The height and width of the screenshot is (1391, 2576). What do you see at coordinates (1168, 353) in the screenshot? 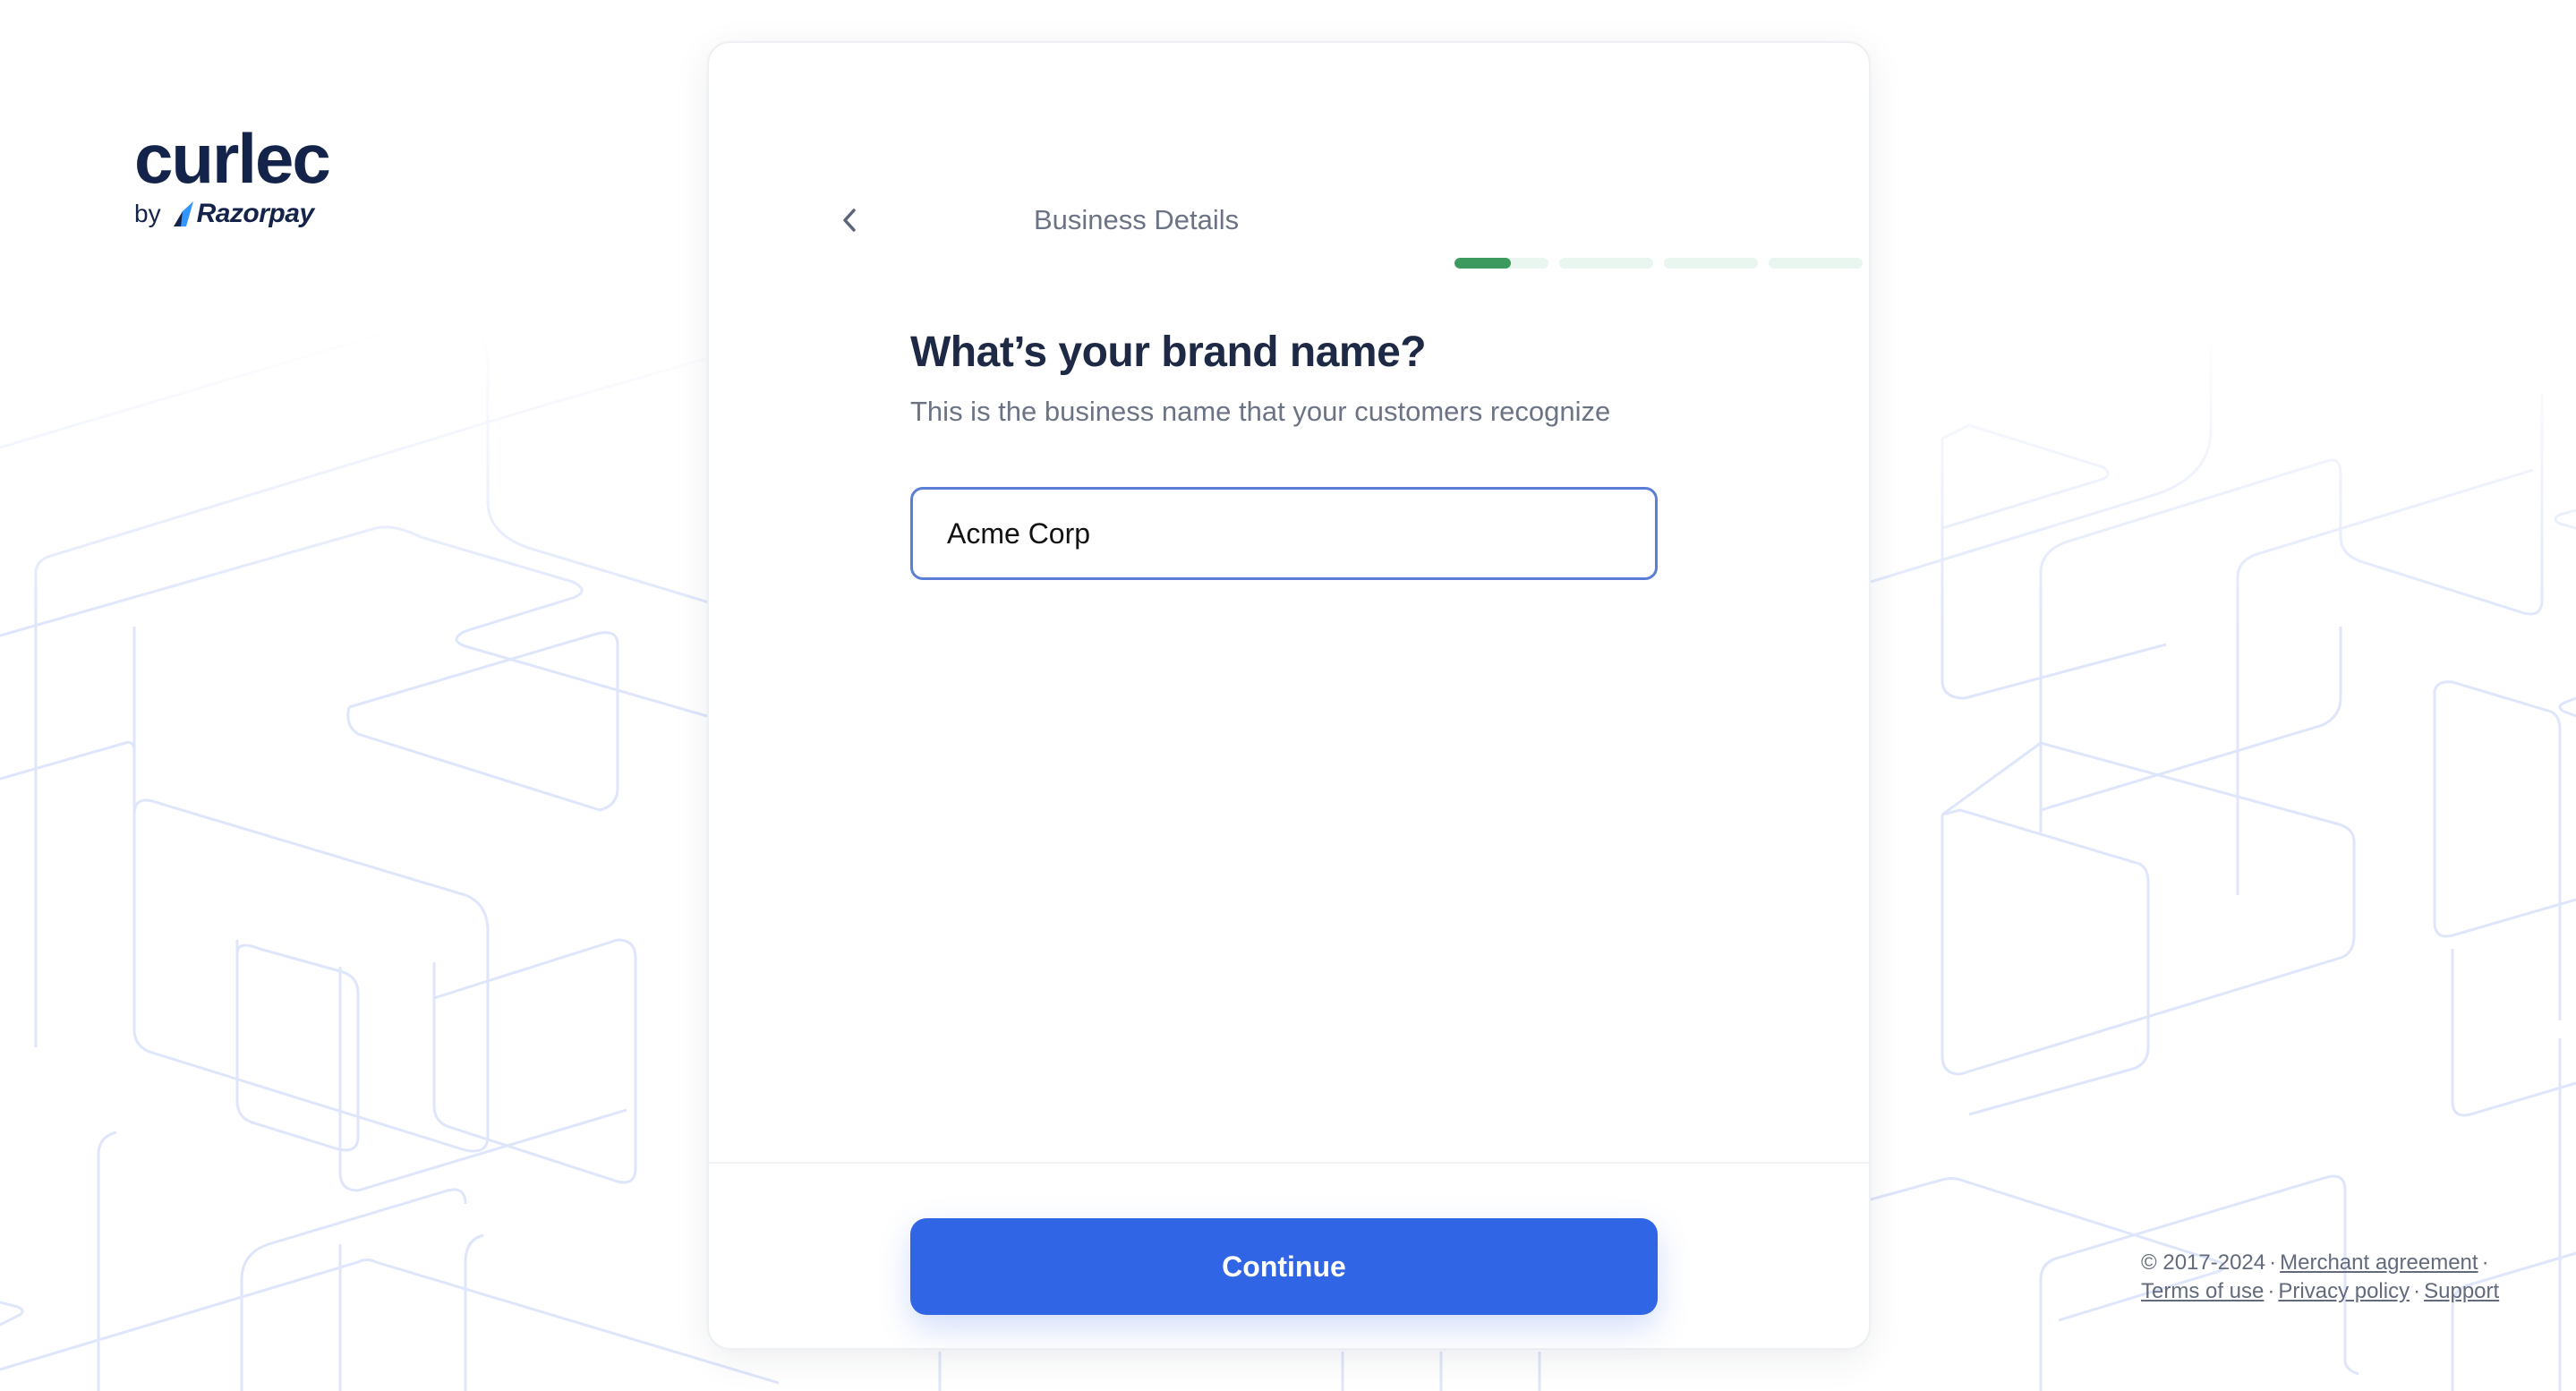
I see `page-title: What’s your brand name?` at bounding box center [1168, 353].